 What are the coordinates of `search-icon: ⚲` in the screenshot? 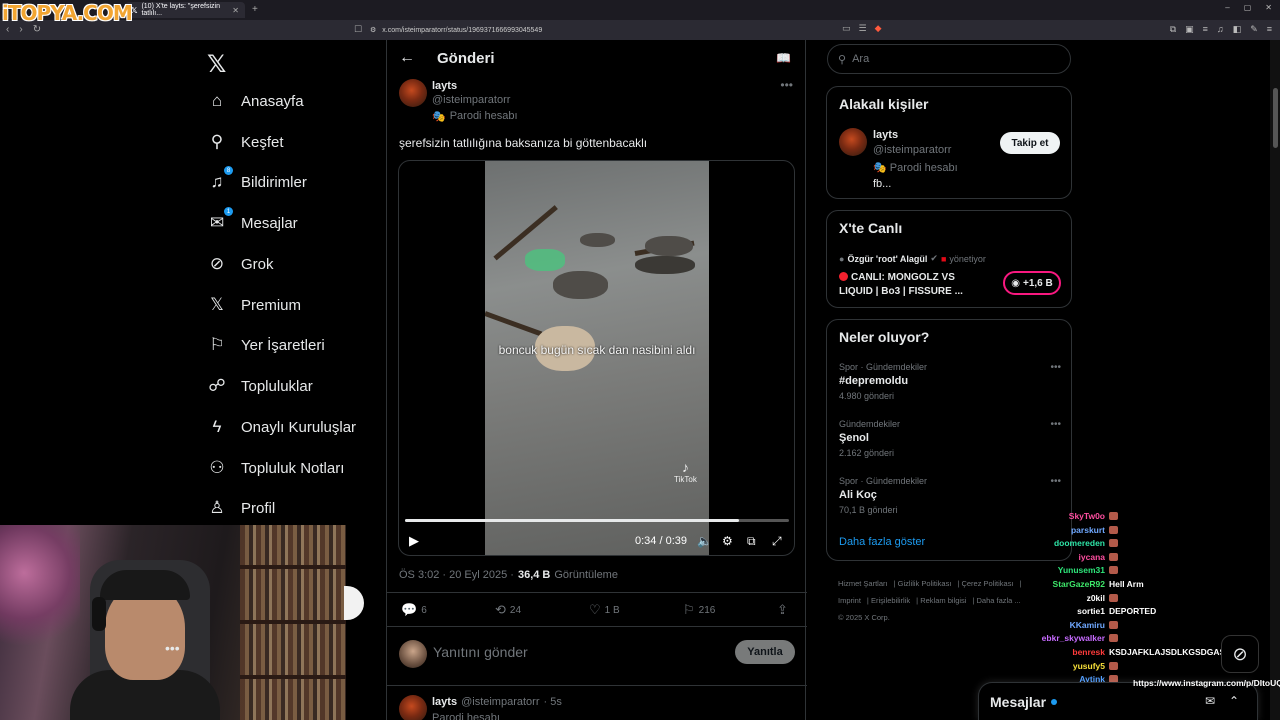 It's located at (842, 59).